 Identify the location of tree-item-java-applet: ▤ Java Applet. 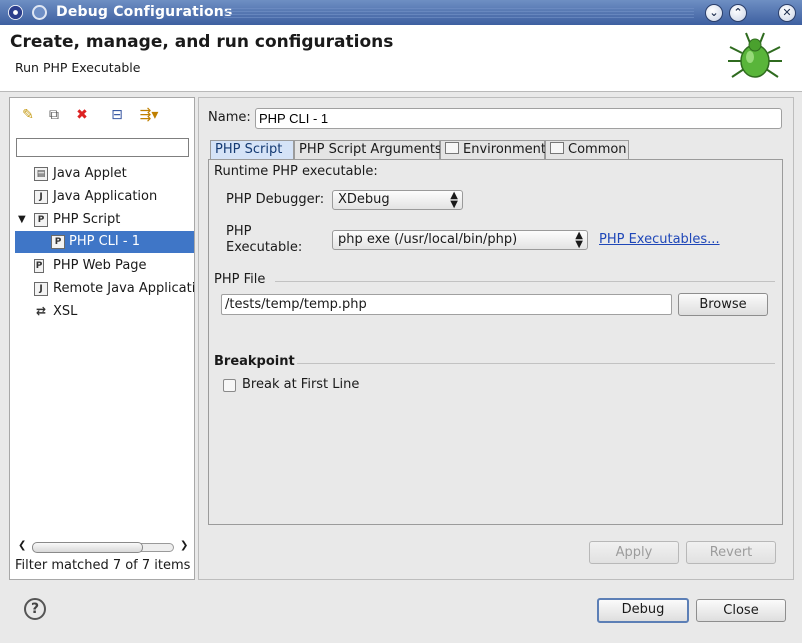
(102, 174).